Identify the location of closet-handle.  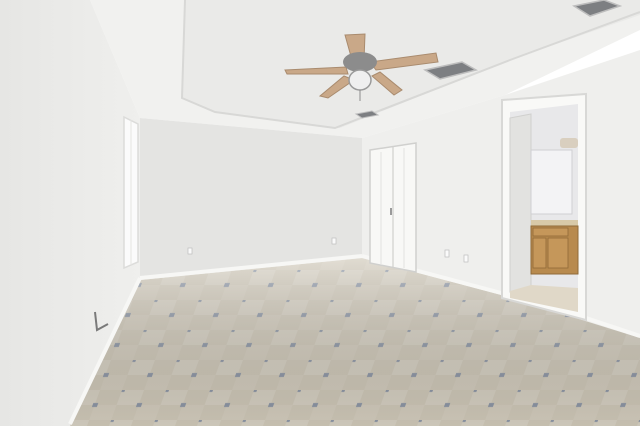
(391, 211).